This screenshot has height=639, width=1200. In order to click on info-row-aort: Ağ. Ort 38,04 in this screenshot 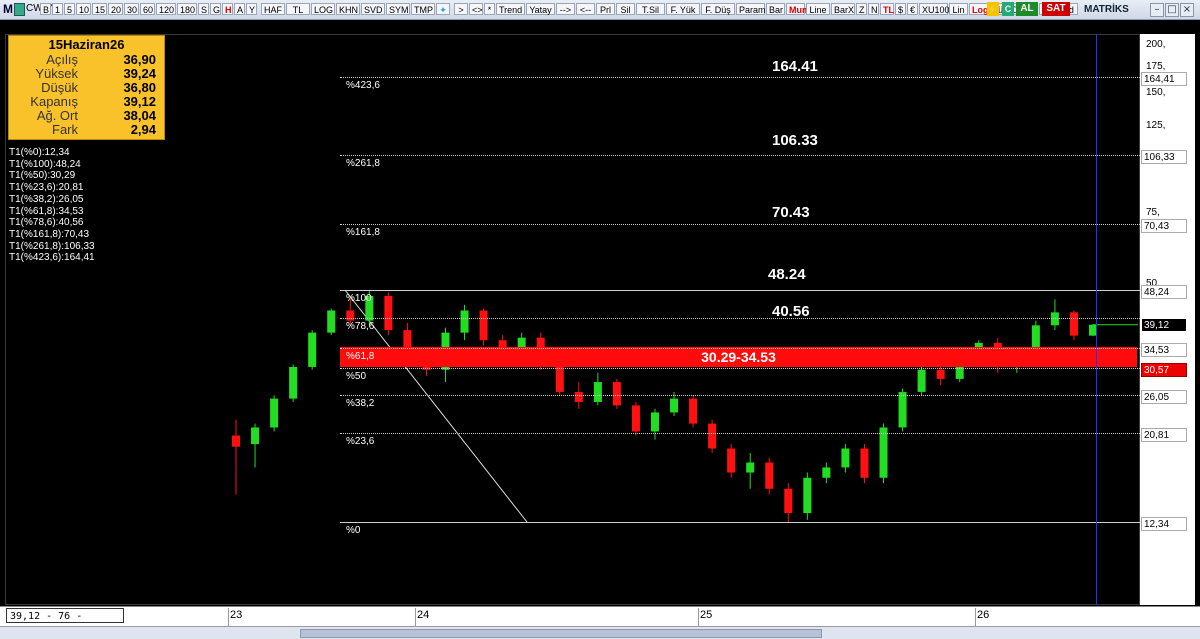, I will do `click(86, 115)`.